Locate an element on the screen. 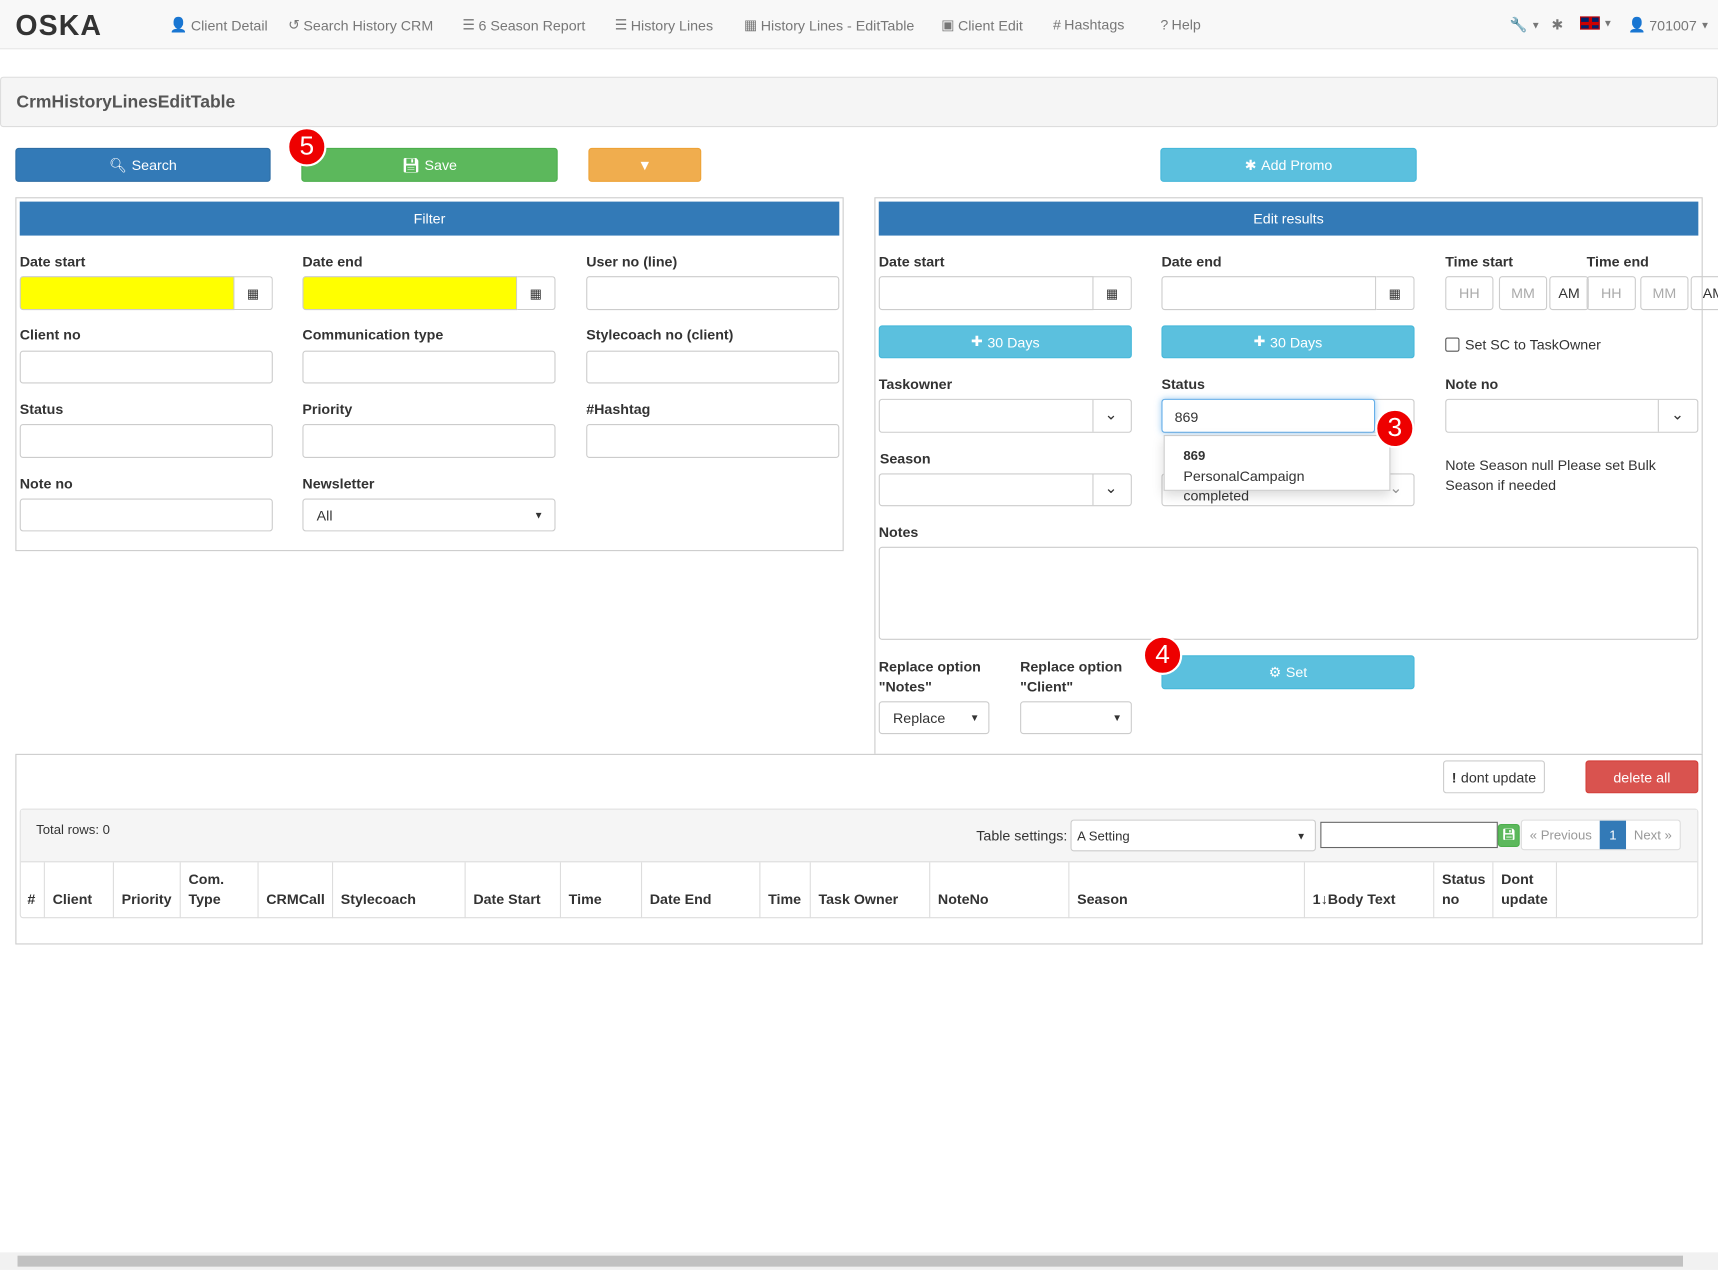 This screenshot has width=1718, height=1271. next-page-button: Next » is located at coordinates (1653, 835).